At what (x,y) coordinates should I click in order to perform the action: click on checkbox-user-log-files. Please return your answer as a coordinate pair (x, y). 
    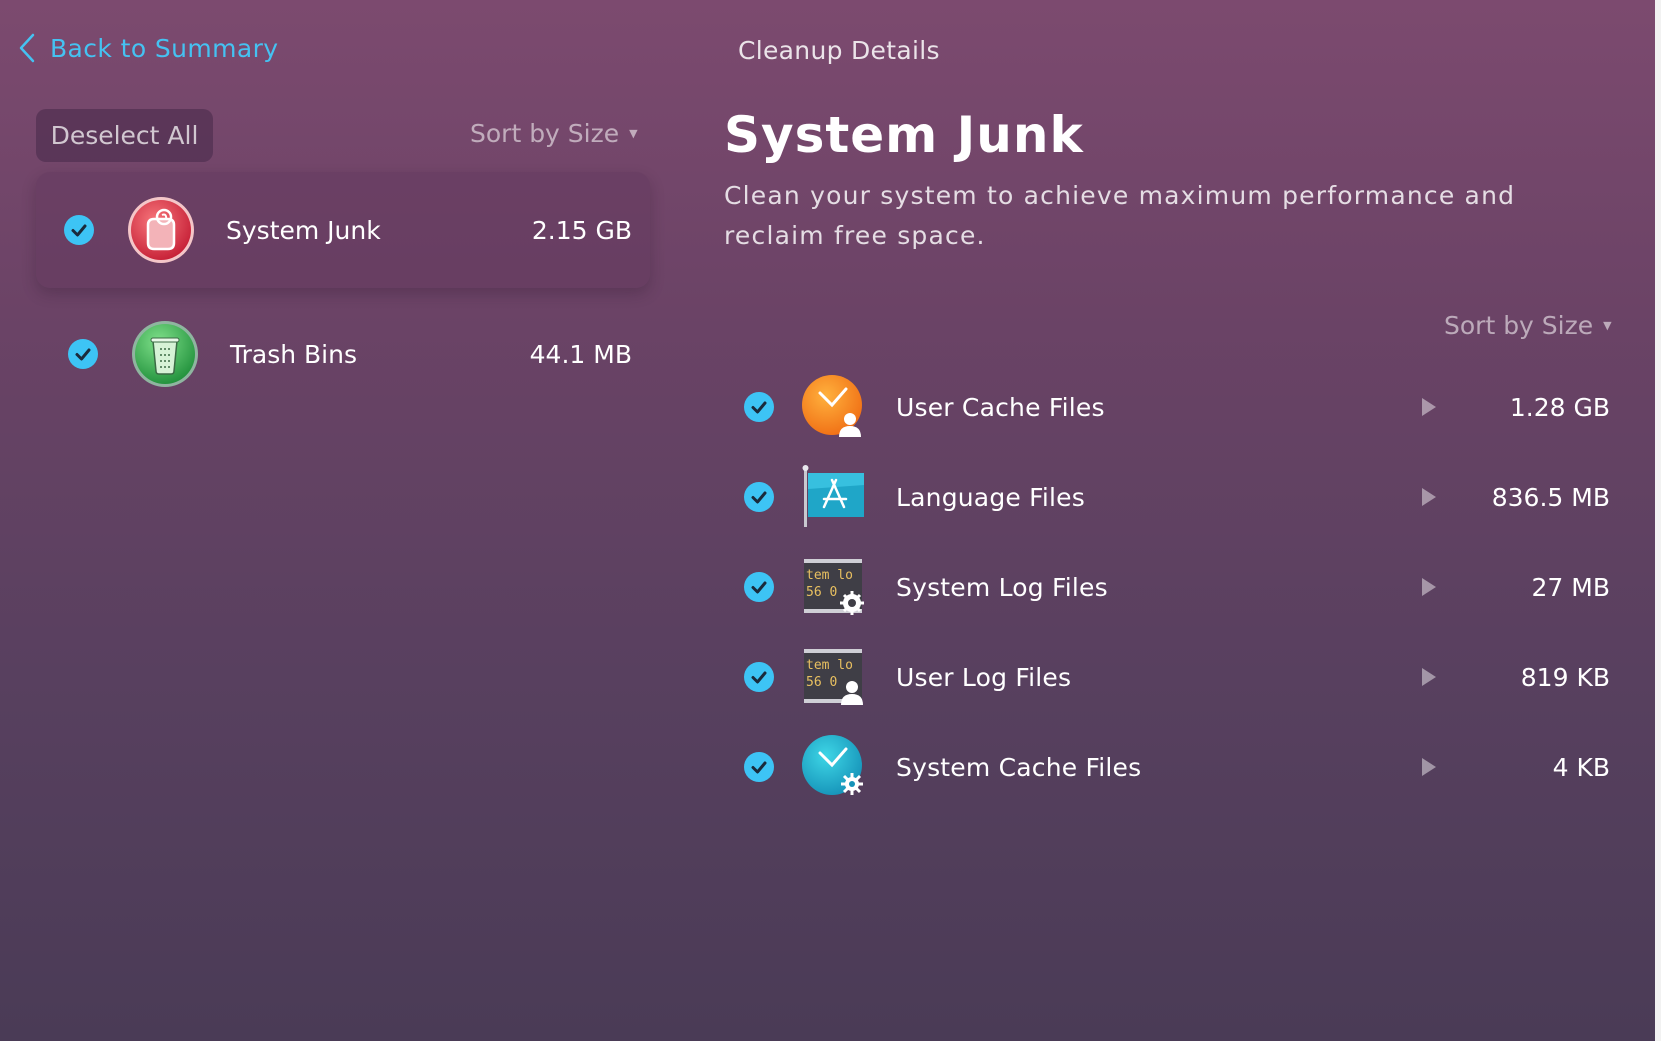
    Looking at the image, I should click on (759, 677).